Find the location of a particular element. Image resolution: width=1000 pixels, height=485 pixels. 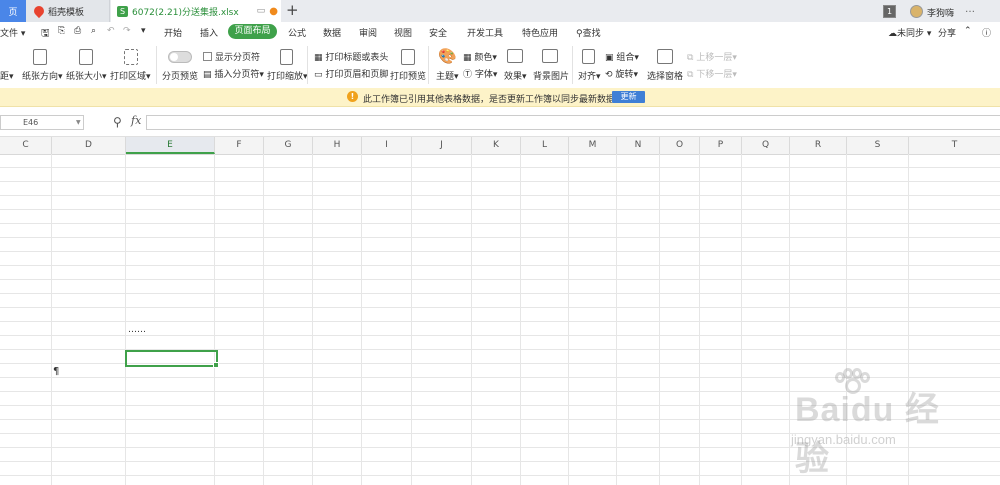

new-tab-button: + is located at coordinates (292, 10).